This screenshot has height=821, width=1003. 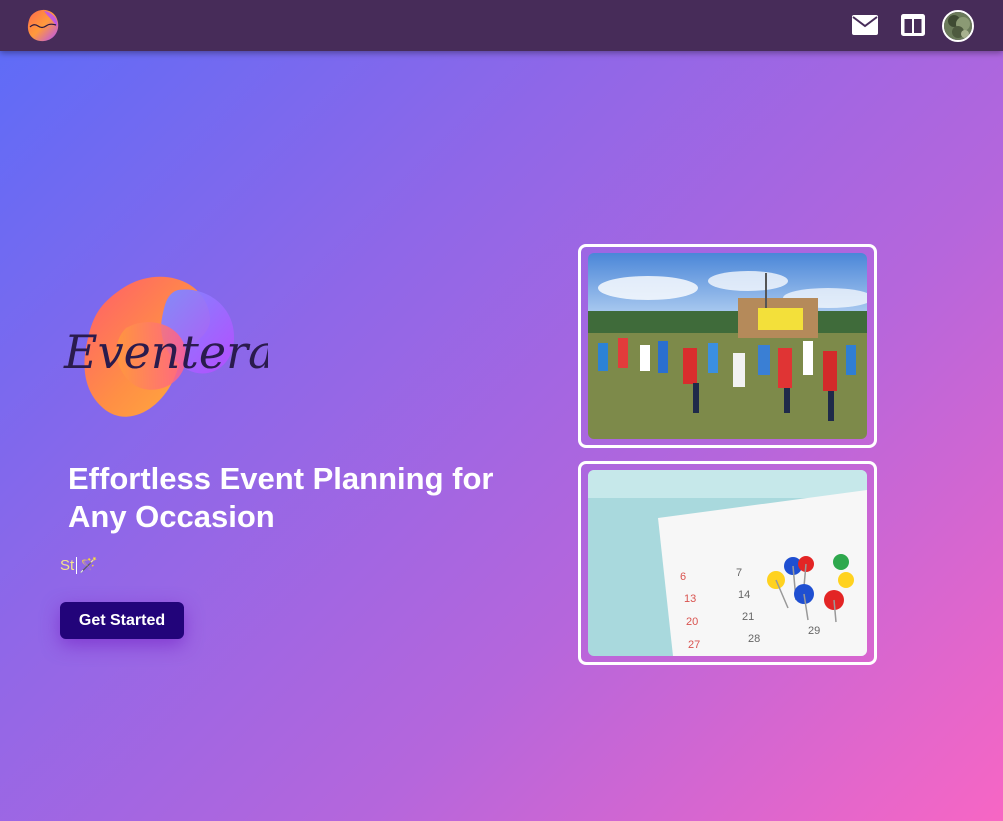 What do you see at coordinates (739, 573) in the screenshot?
I see `calendar-number: 7` at bounding box center [739, 573].